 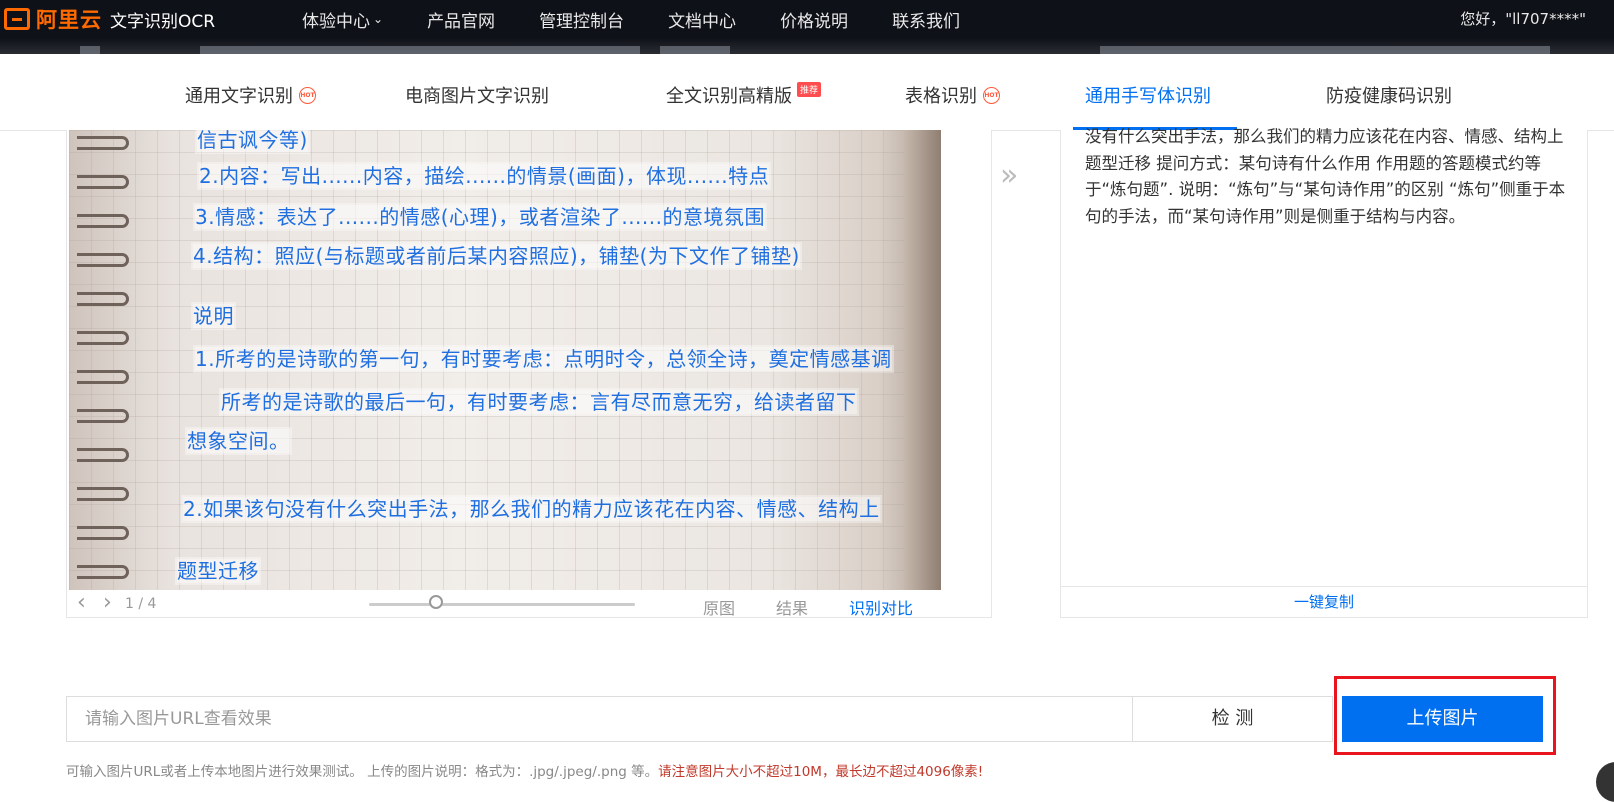 I want to click on upload-warning: 请注意图片大小不超过10M，最长边不超过4096像素!, so click(x=821, y=772).